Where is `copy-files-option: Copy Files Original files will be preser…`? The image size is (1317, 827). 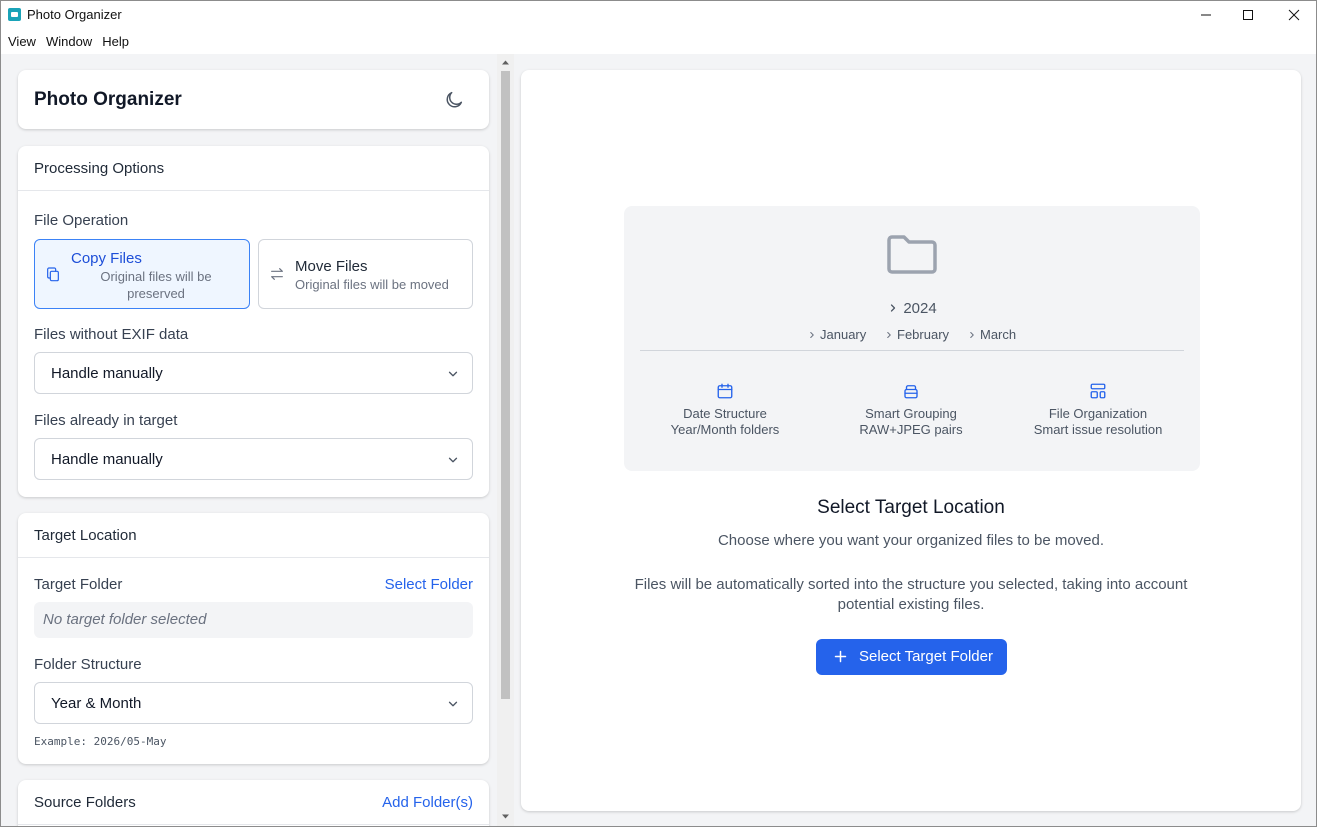 copy-files-option: Copy Files Original files will be preser… is located at coordinates (142, 274).